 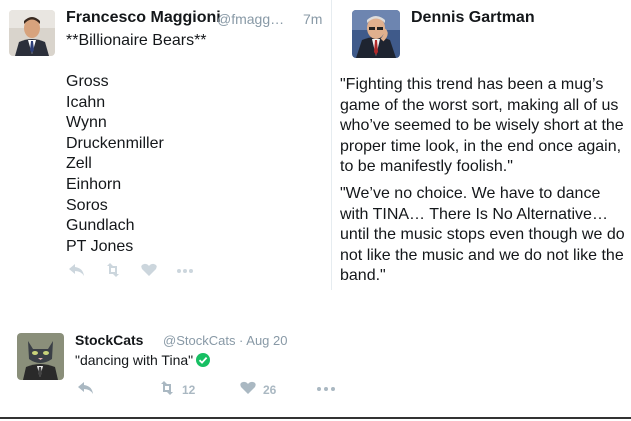 What do you see at coordinates (143, 18) in the screenshot?
I see `author-name: Francesco Maggioni` at bounding box center [143, 18].